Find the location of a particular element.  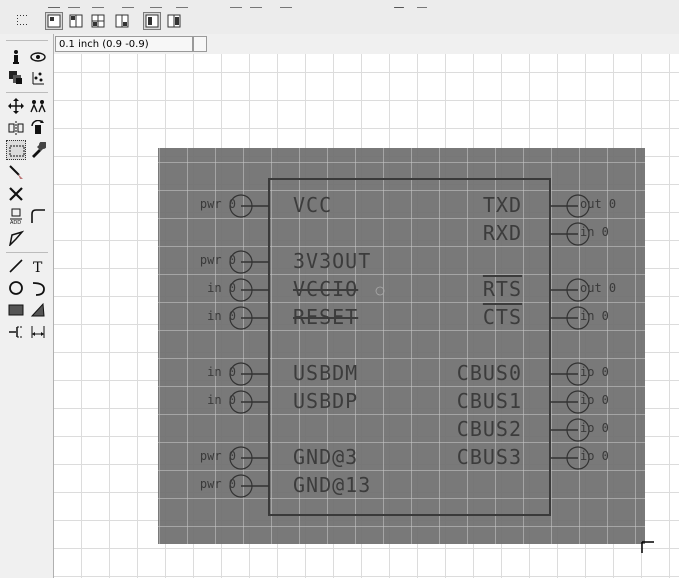

pin-name-label: USBDM is located at coordinates (326, 373).